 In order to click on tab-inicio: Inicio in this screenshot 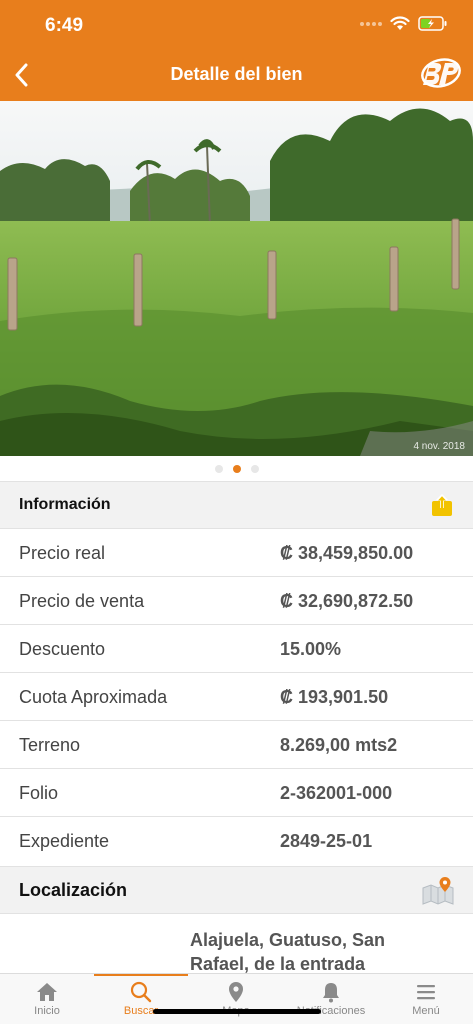, I will do `click(47, 999)`.